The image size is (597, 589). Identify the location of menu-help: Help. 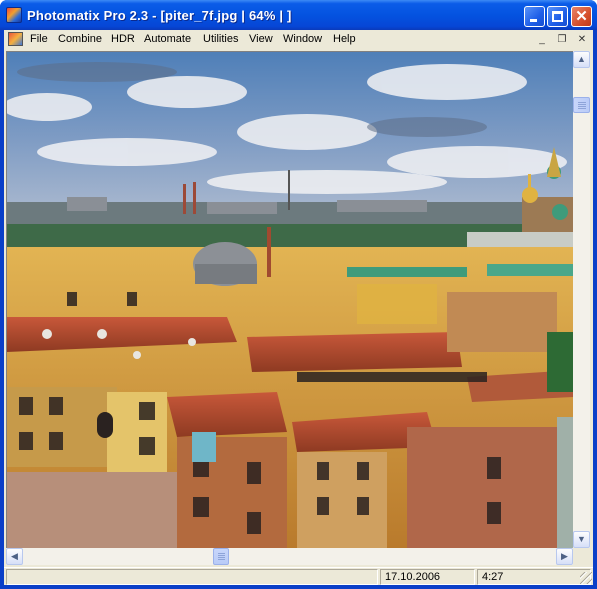
(344, 39).